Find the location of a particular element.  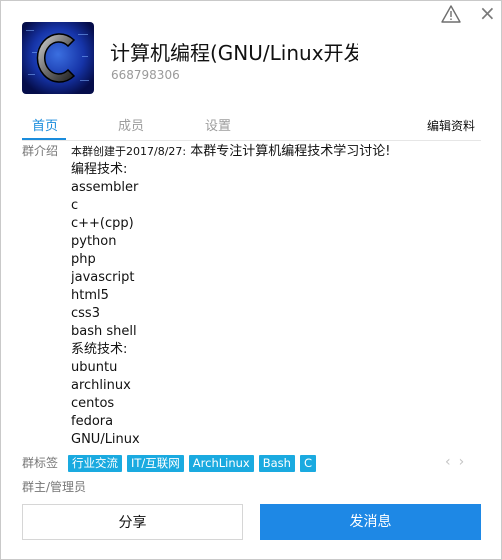

send-message-button: 发消息 is located at coordinates (370, 522).